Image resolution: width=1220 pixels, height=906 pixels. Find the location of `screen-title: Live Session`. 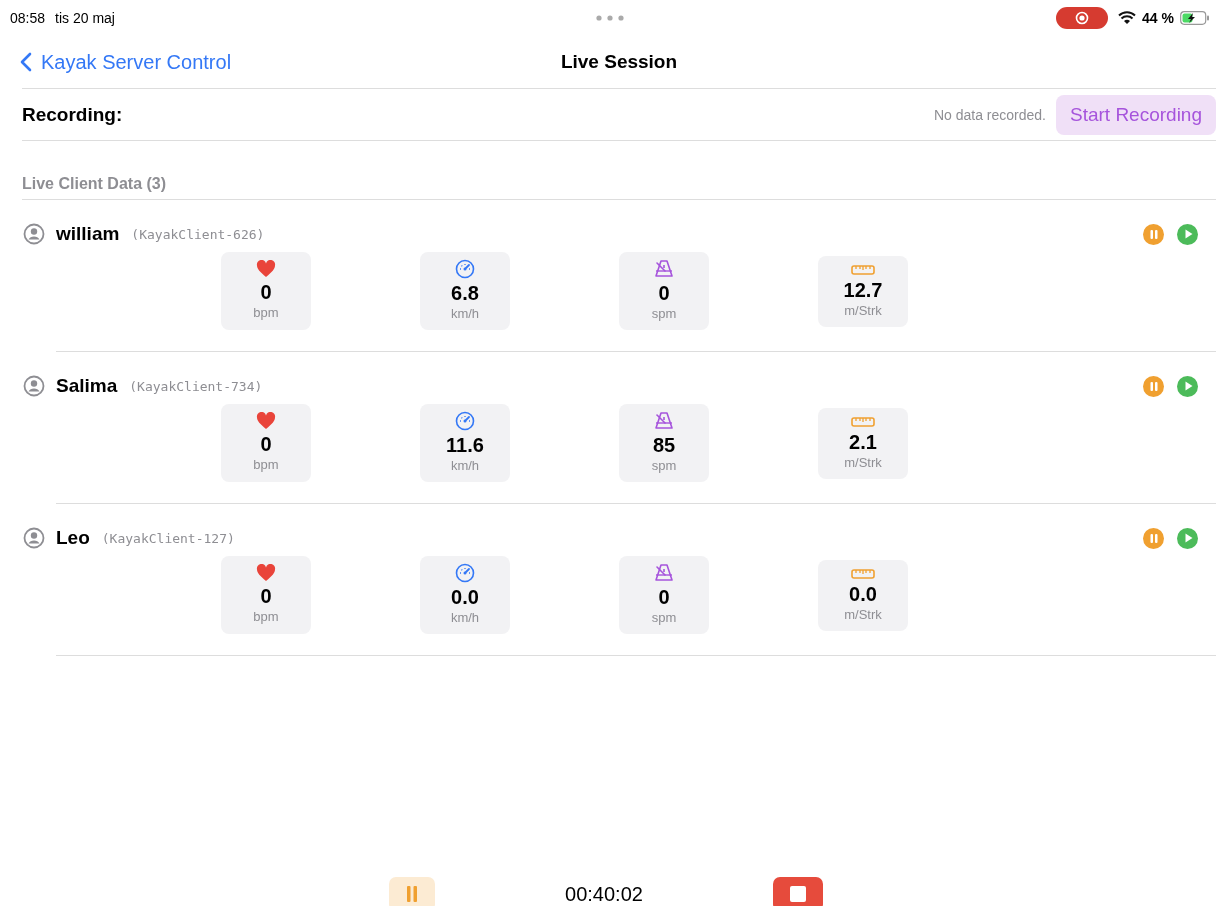

screen-title: Live Session is located at coordinates (619, 62).